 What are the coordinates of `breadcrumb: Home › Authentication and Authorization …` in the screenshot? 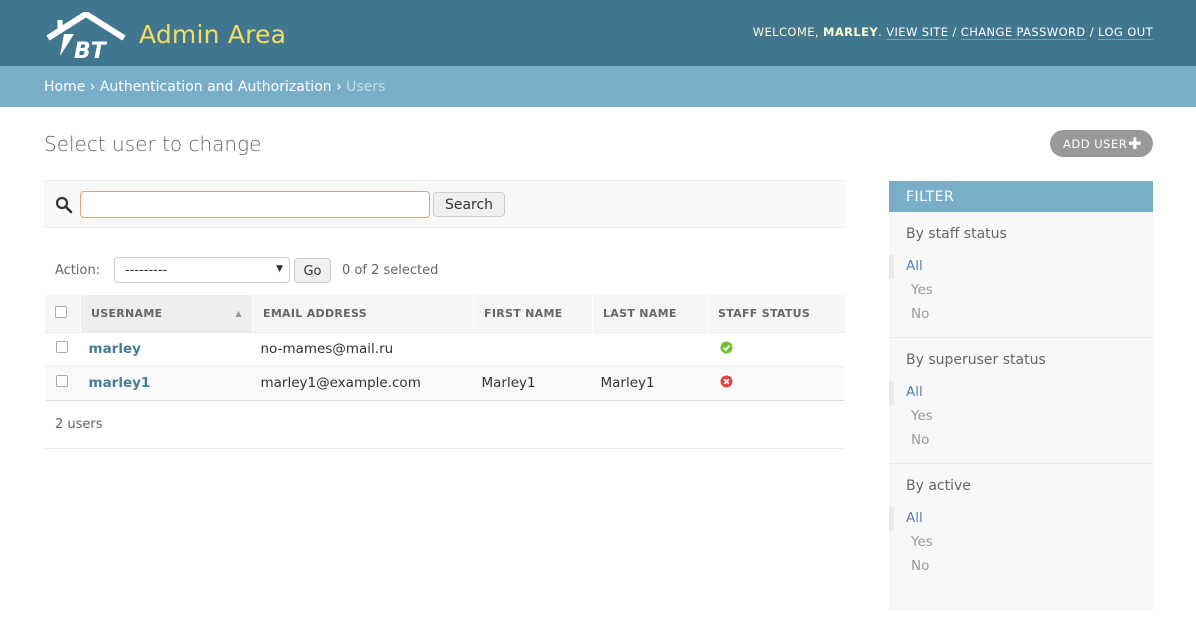 It's located at (598, 86).